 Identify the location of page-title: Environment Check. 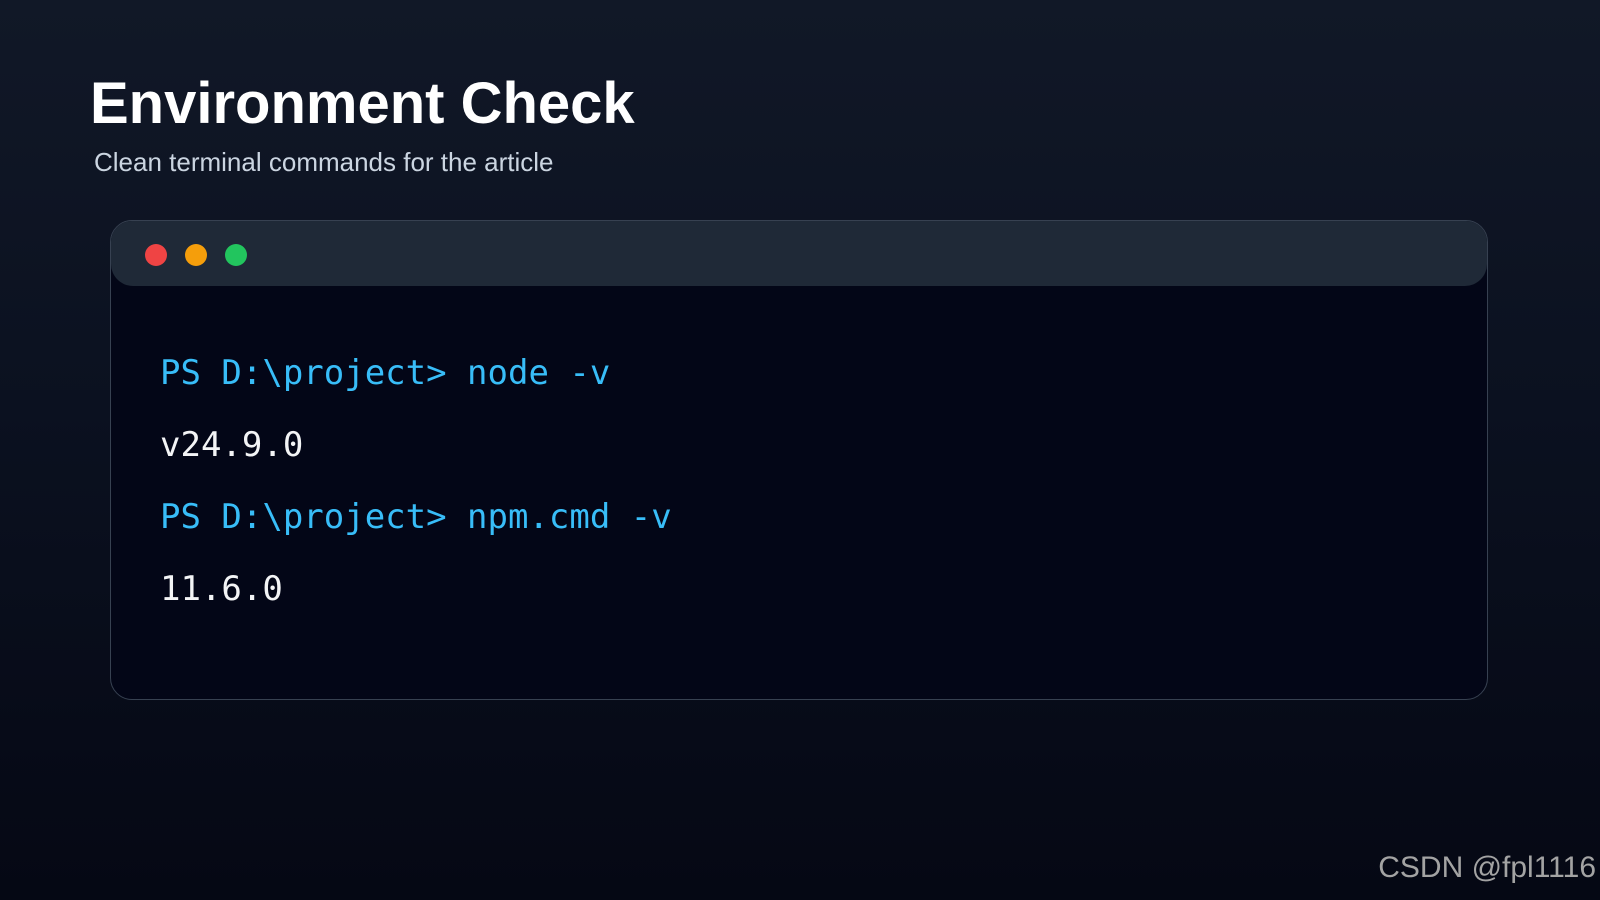
(362, 103).